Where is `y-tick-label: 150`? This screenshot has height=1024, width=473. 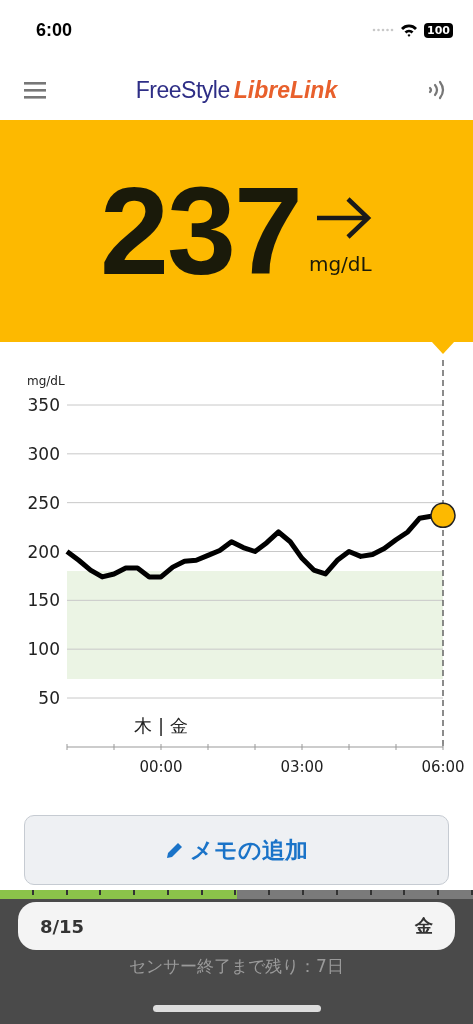
y-tick-label: 150 is located at coordinates (43, 600).